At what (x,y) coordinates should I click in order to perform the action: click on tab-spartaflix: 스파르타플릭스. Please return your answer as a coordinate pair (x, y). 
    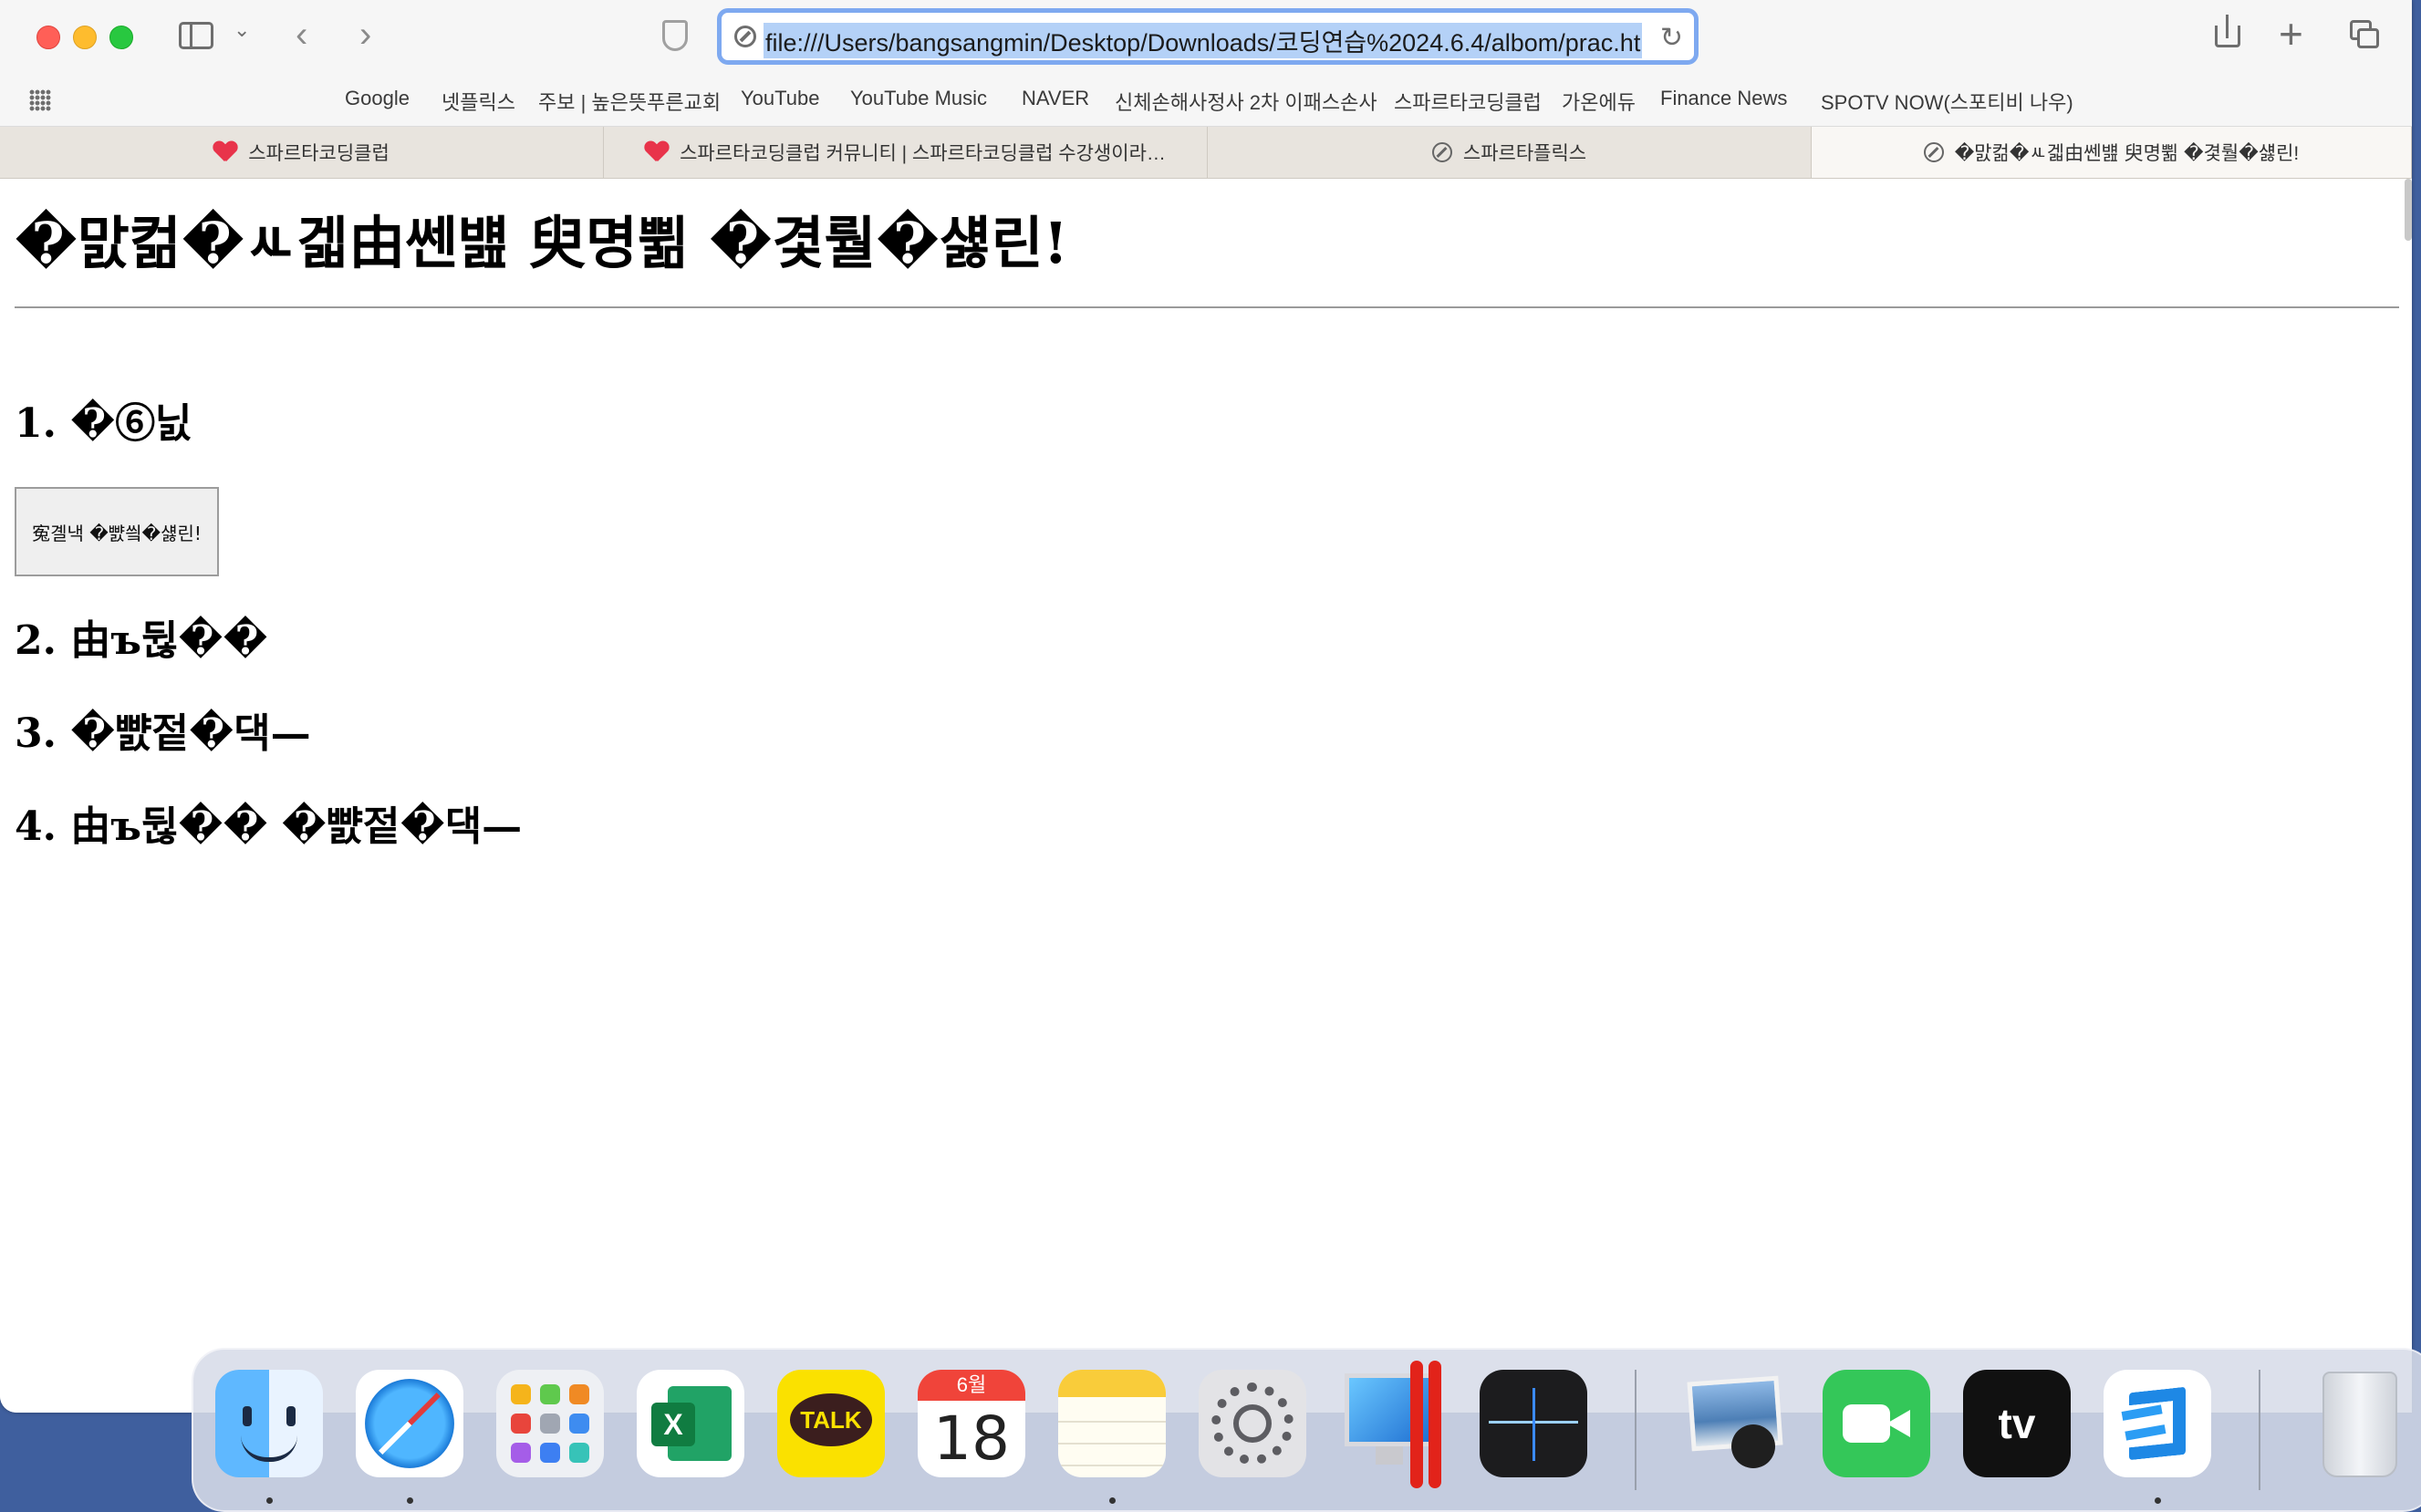
    Looking at the image, I should click on (1510, 152).